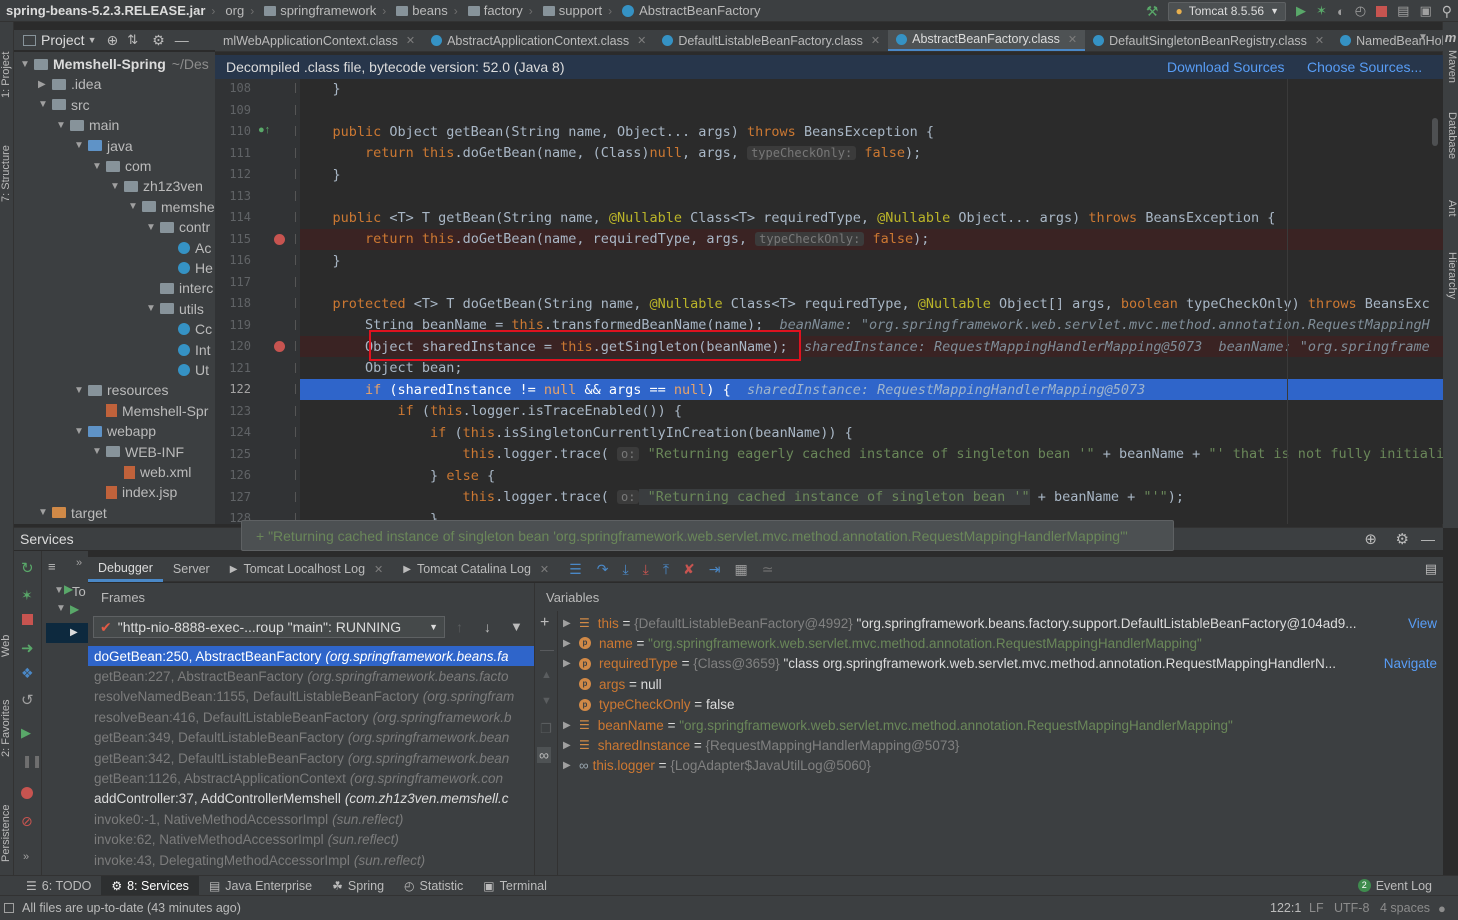  I want to click on tree-node: ▼ utils, so click(175, 309).